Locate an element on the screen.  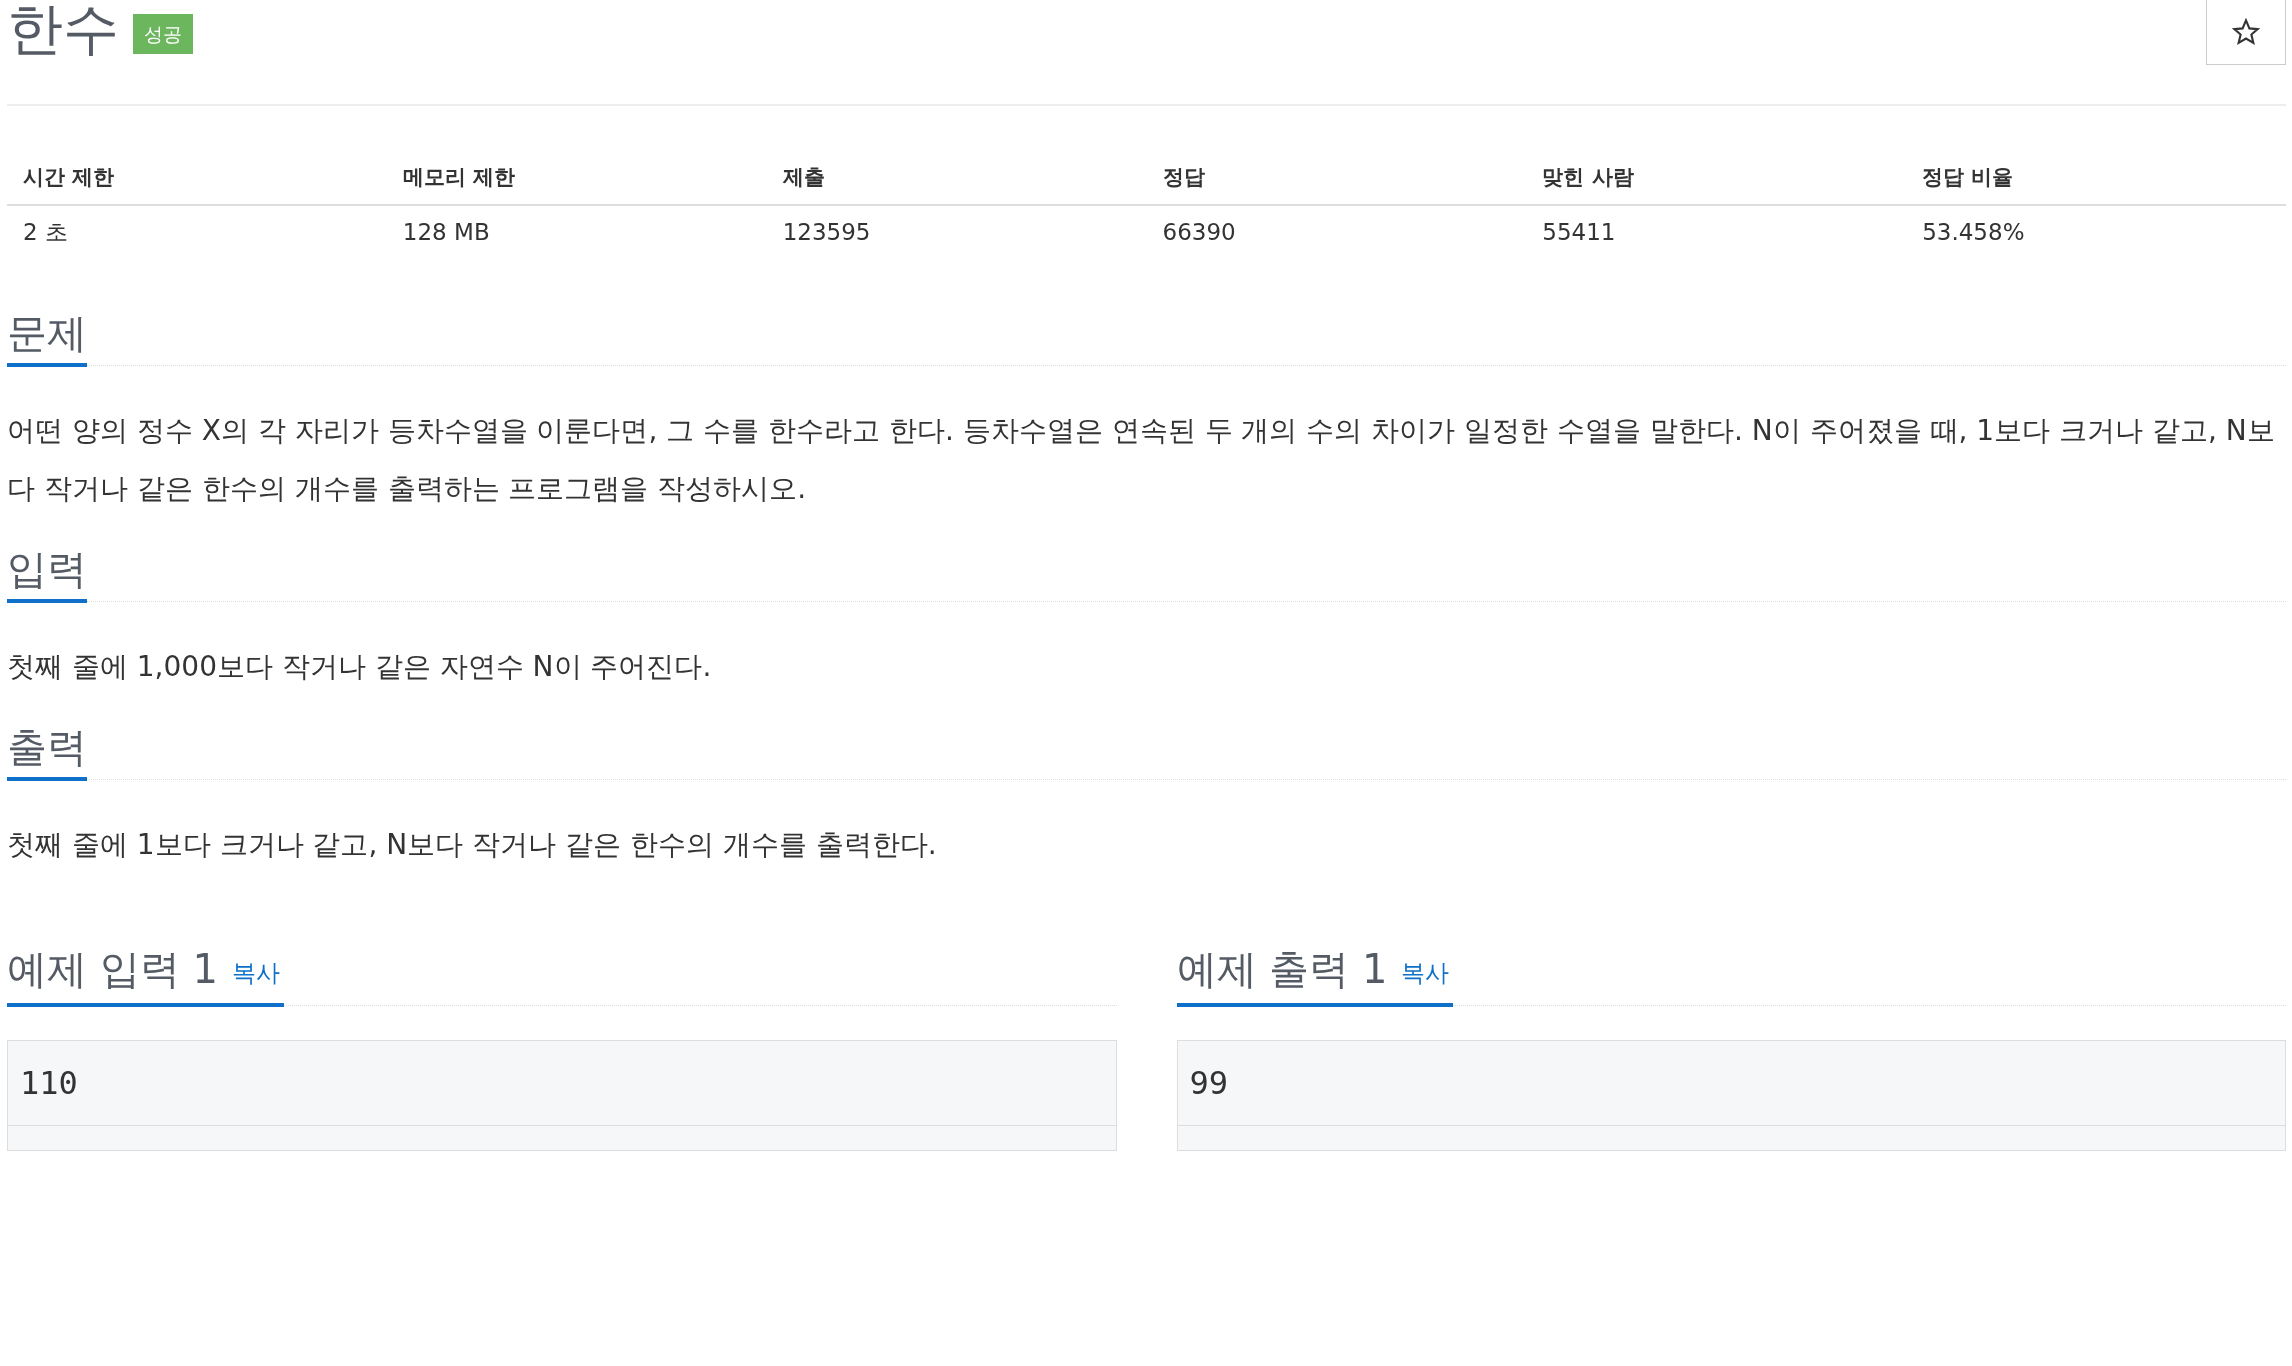
table-cell-text: 128 MB is located at coordinates (446, 232).